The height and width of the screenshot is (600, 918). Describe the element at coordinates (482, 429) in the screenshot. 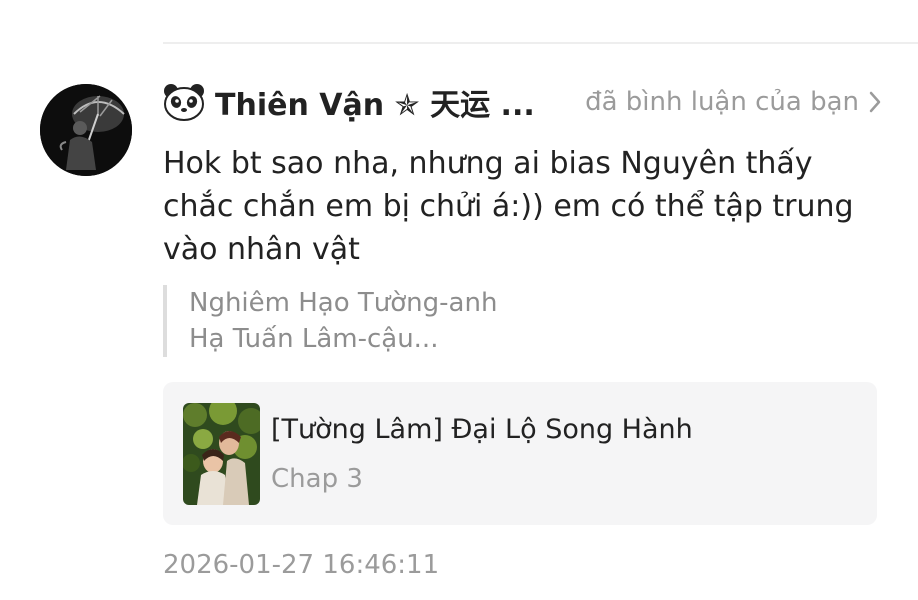

I see `story-title: [Tường Lâm] Đại Lộ Song Hành` at that location.